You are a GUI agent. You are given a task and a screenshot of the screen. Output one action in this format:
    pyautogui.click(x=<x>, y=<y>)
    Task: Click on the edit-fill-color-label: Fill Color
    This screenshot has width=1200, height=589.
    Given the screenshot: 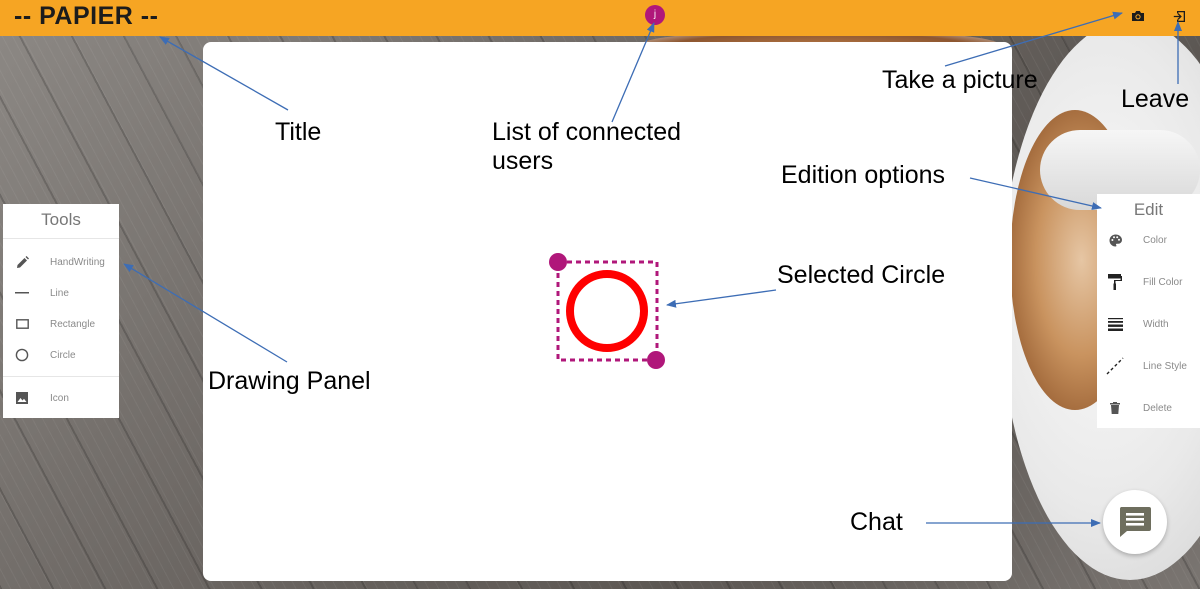 What is the action you would take?
    pyautogui.click(x=1163, y=282)
    